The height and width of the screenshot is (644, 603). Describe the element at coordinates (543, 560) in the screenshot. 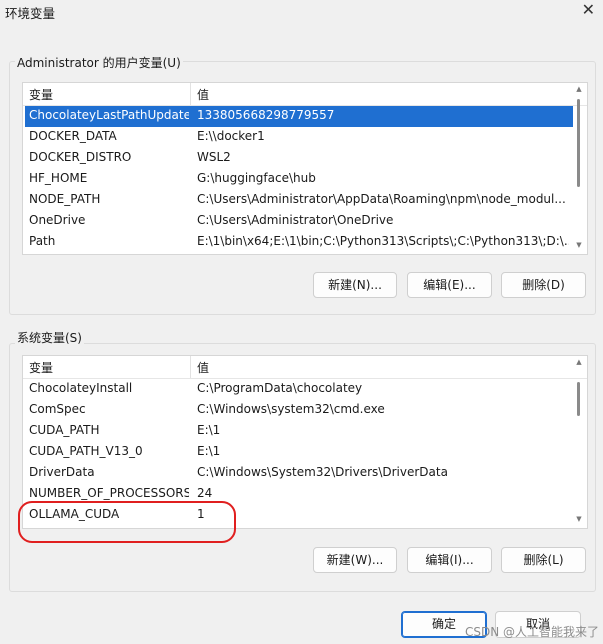

I see `system-delete-button: 删除(L)` at that location.